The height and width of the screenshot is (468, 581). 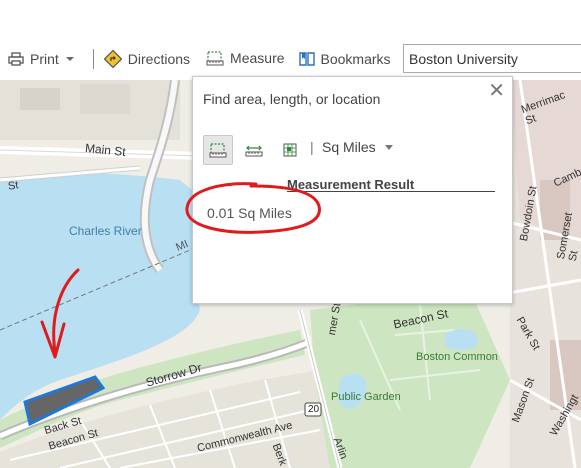 I want to click on close-icon: ✕, so click(x=496, y=91).